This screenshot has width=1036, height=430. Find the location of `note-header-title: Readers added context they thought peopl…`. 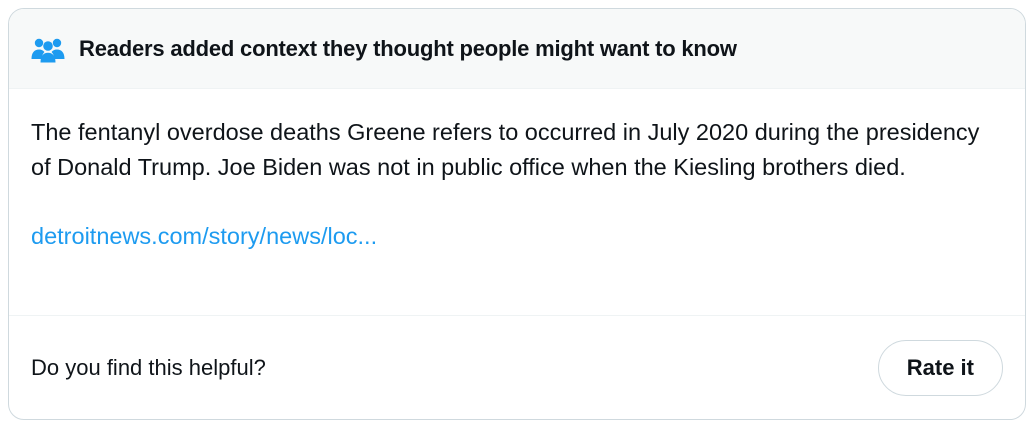

note-header-title: Readers added context they thought peopl… is located at coordinates (408, 48).